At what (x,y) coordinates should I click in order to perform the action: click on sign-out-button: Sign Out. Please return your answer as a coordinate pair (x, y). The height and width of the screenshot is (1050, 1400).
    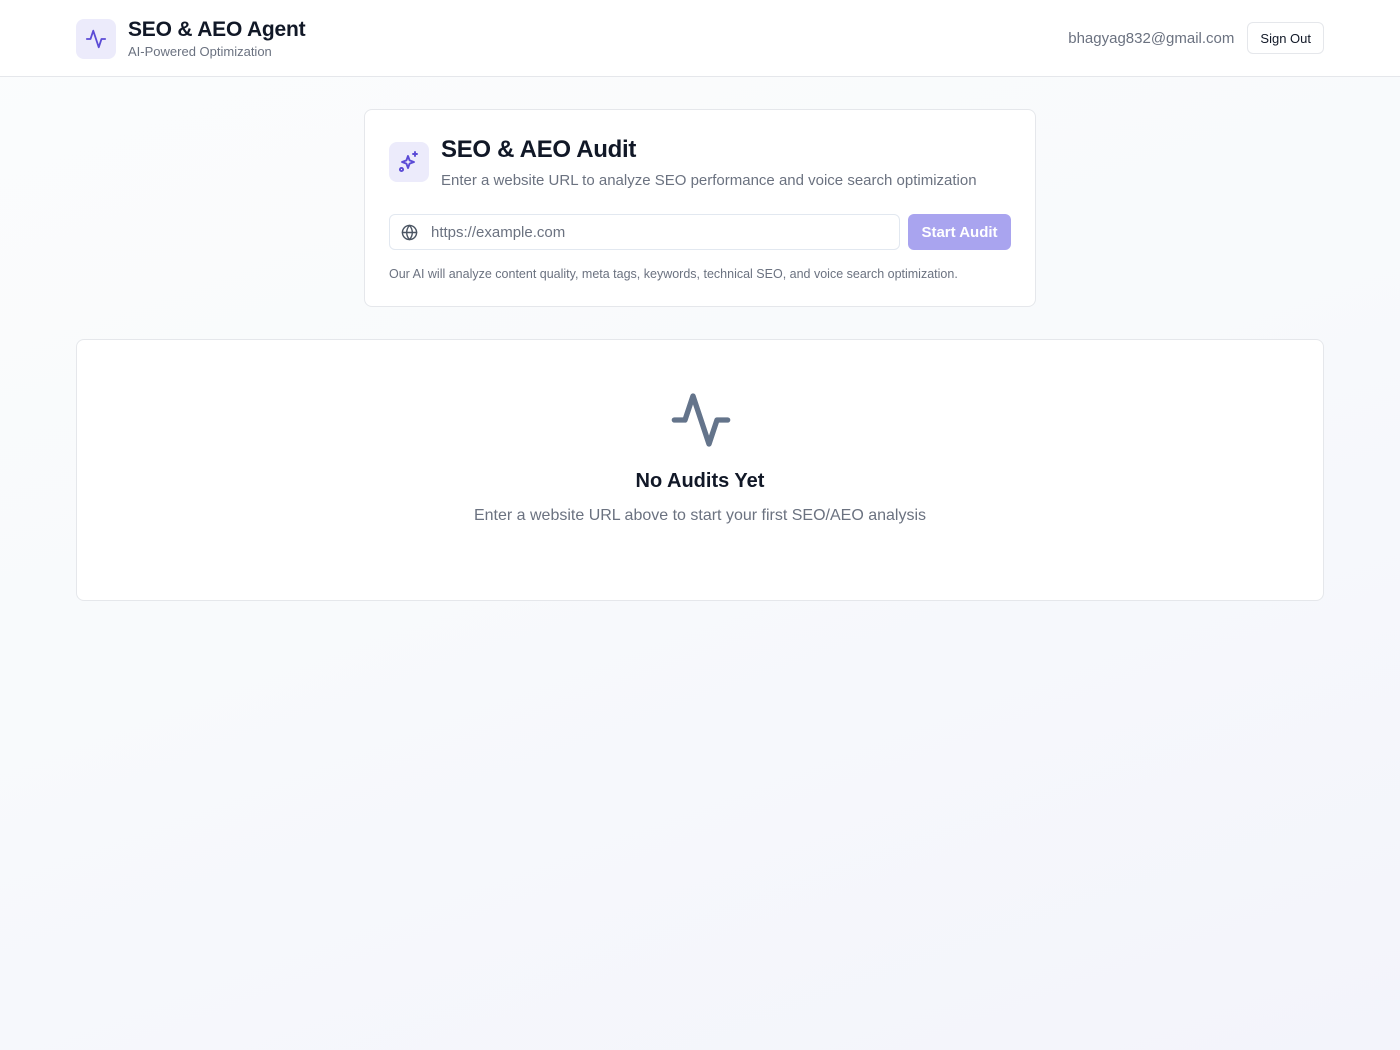
    Looking at the image, I should click on (1285, 38).